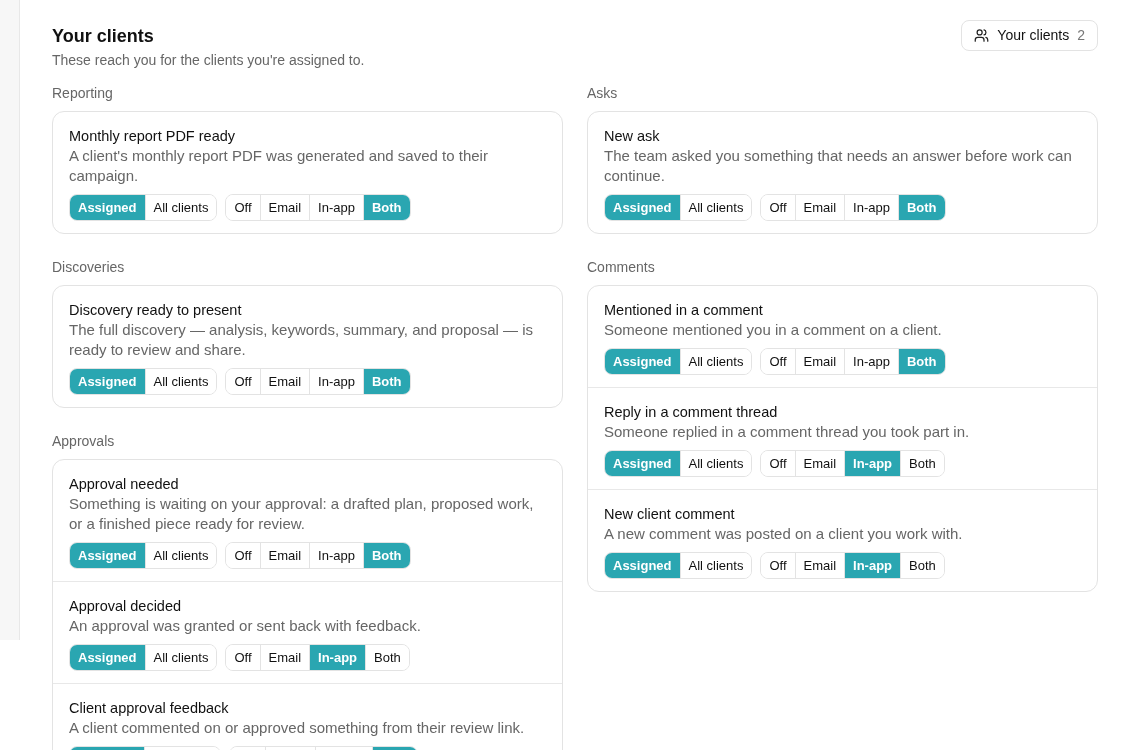 The height and width of the screenshot is (750, 1130). I want to click on setting-description: Someone mentioned you in a comment on a client., so click(773, 330).